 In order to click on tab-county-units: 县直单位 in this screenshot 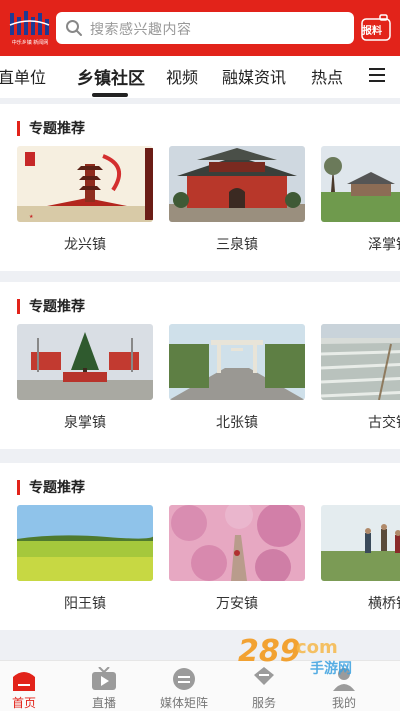, I will do `click(23, 76)`.